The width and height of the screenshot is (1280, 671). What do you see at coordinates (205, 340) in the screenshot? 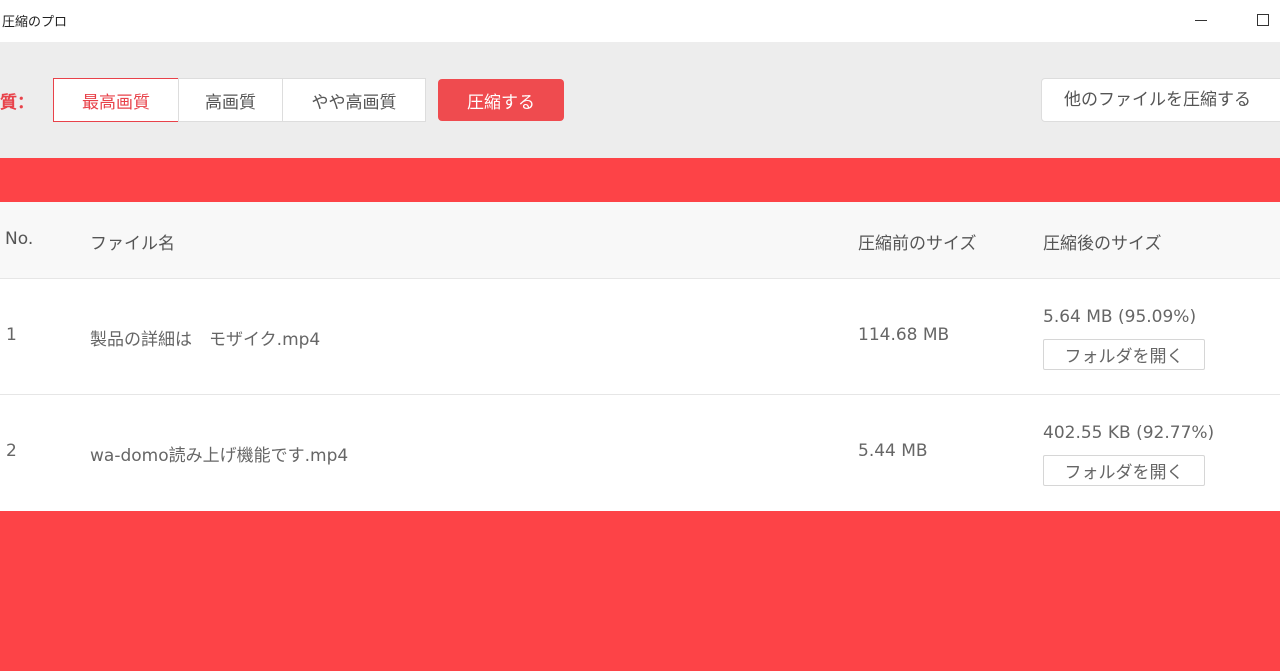
I see `file-name: 製品の詳細は モザイク.mp4` at bounding box center [205, 340].